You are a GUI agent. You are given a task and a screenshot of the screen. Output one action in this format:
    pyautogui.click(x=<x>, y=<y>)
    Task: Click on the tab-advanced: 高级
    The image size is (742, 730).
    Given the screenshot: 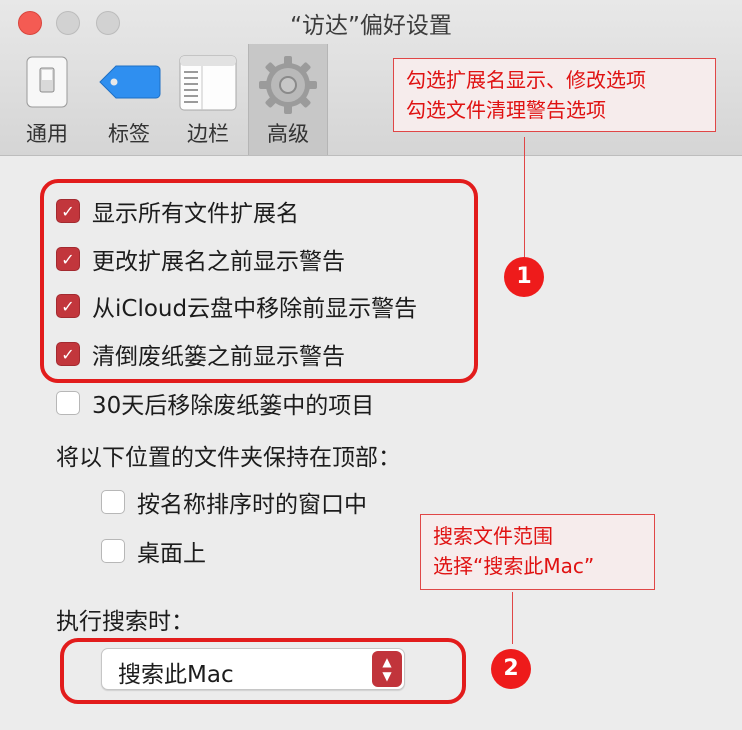 What is the action you would take?
    pyautogui.click(x=288, y=99)
    